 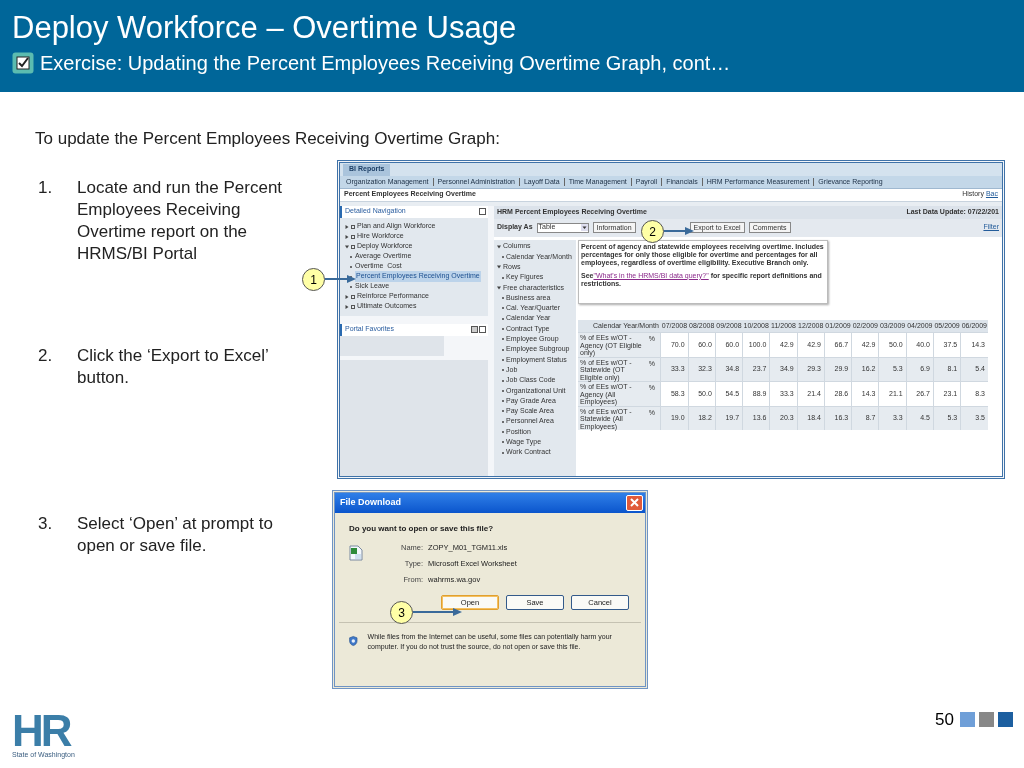 What do you see at coordinates (46, 187) in the screenshot?
I see `step-number: 1.` at bounding box center [46, 187].